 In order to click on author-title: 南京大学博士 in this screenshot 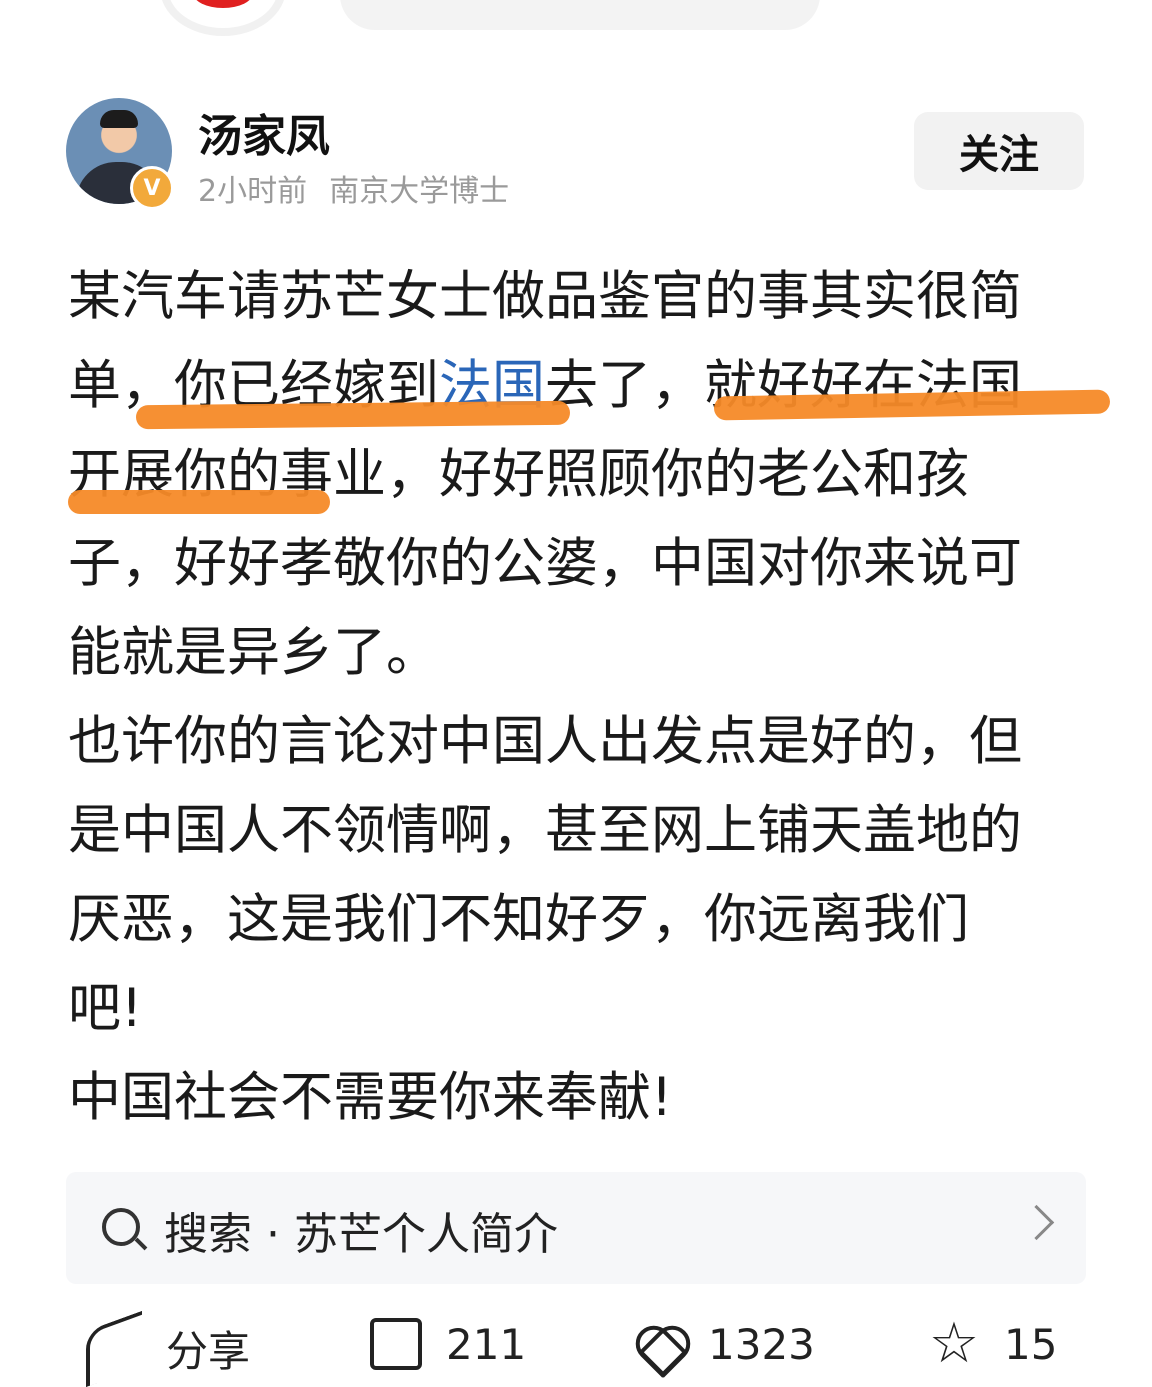, I will do `click(419, 191)`.